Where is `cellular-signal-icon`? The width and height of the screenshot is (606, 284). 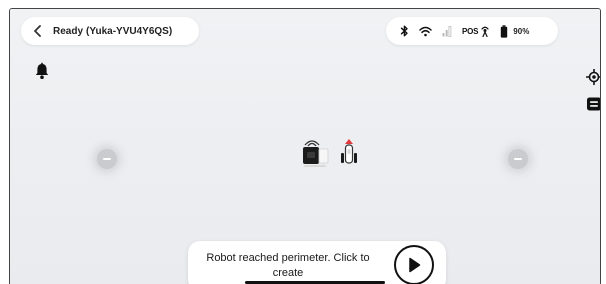 cellular-signal-icon is located at coordinates (447, 31).